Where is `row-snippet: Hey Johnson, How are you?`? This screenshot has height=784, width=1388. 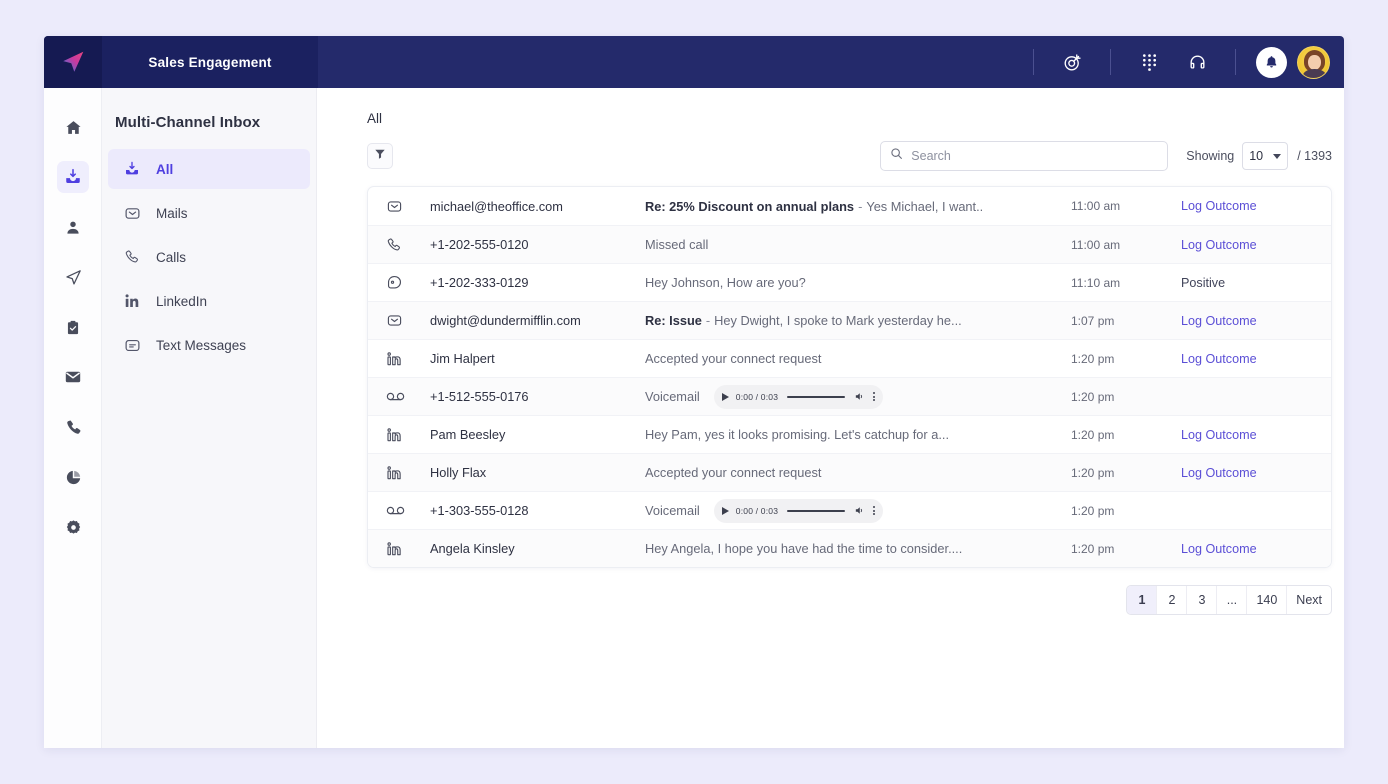 row-snippet: Hey Johnson, How are you? is located at coordinates (725, 282).